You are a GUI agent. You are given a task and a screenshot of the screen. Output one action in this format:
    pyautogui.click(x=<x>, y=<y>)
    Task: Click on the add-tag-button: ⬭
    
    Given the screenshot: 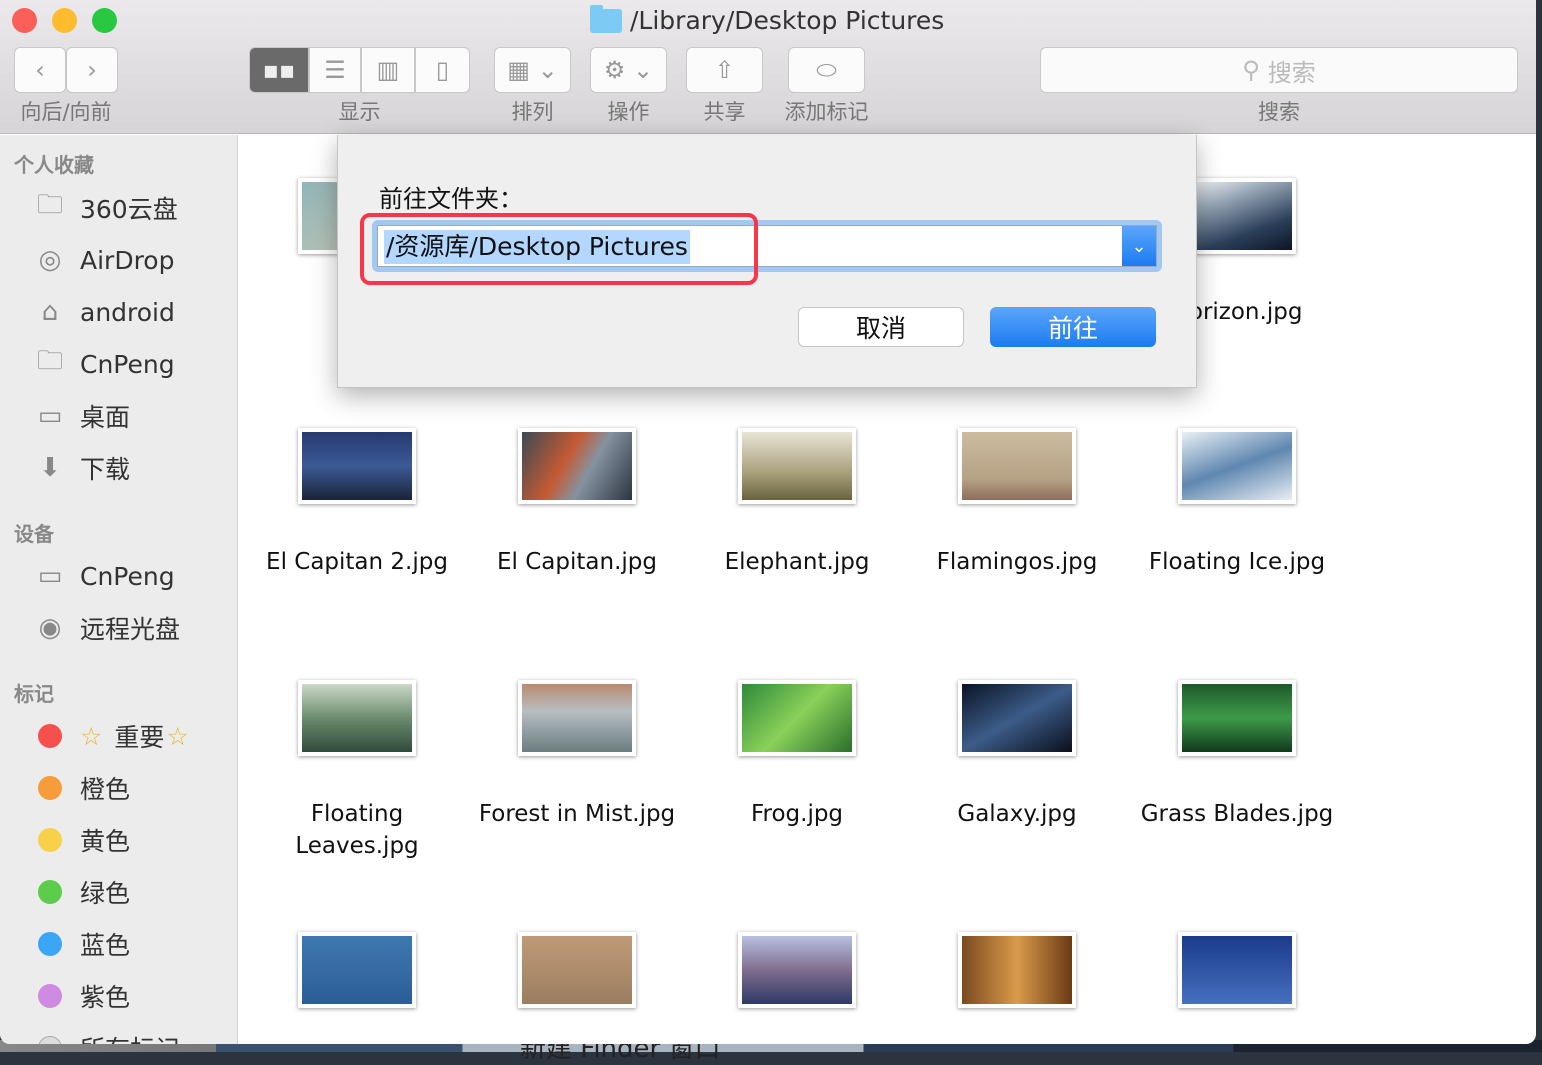 What is the action you would take?
    pyautogui.click(x=826, y=70)
    